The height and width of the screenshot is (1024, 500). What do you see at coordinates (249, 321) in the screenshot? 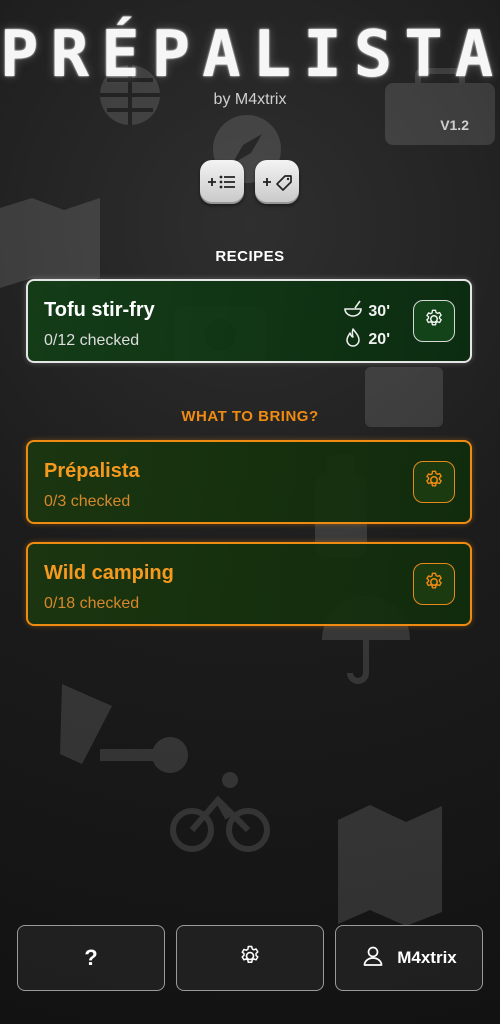
I see `recipe-card-tofu-stir-fry: Tofu stir-fry 0/12 checked 30' 20'` at bounding box center [249, 321].